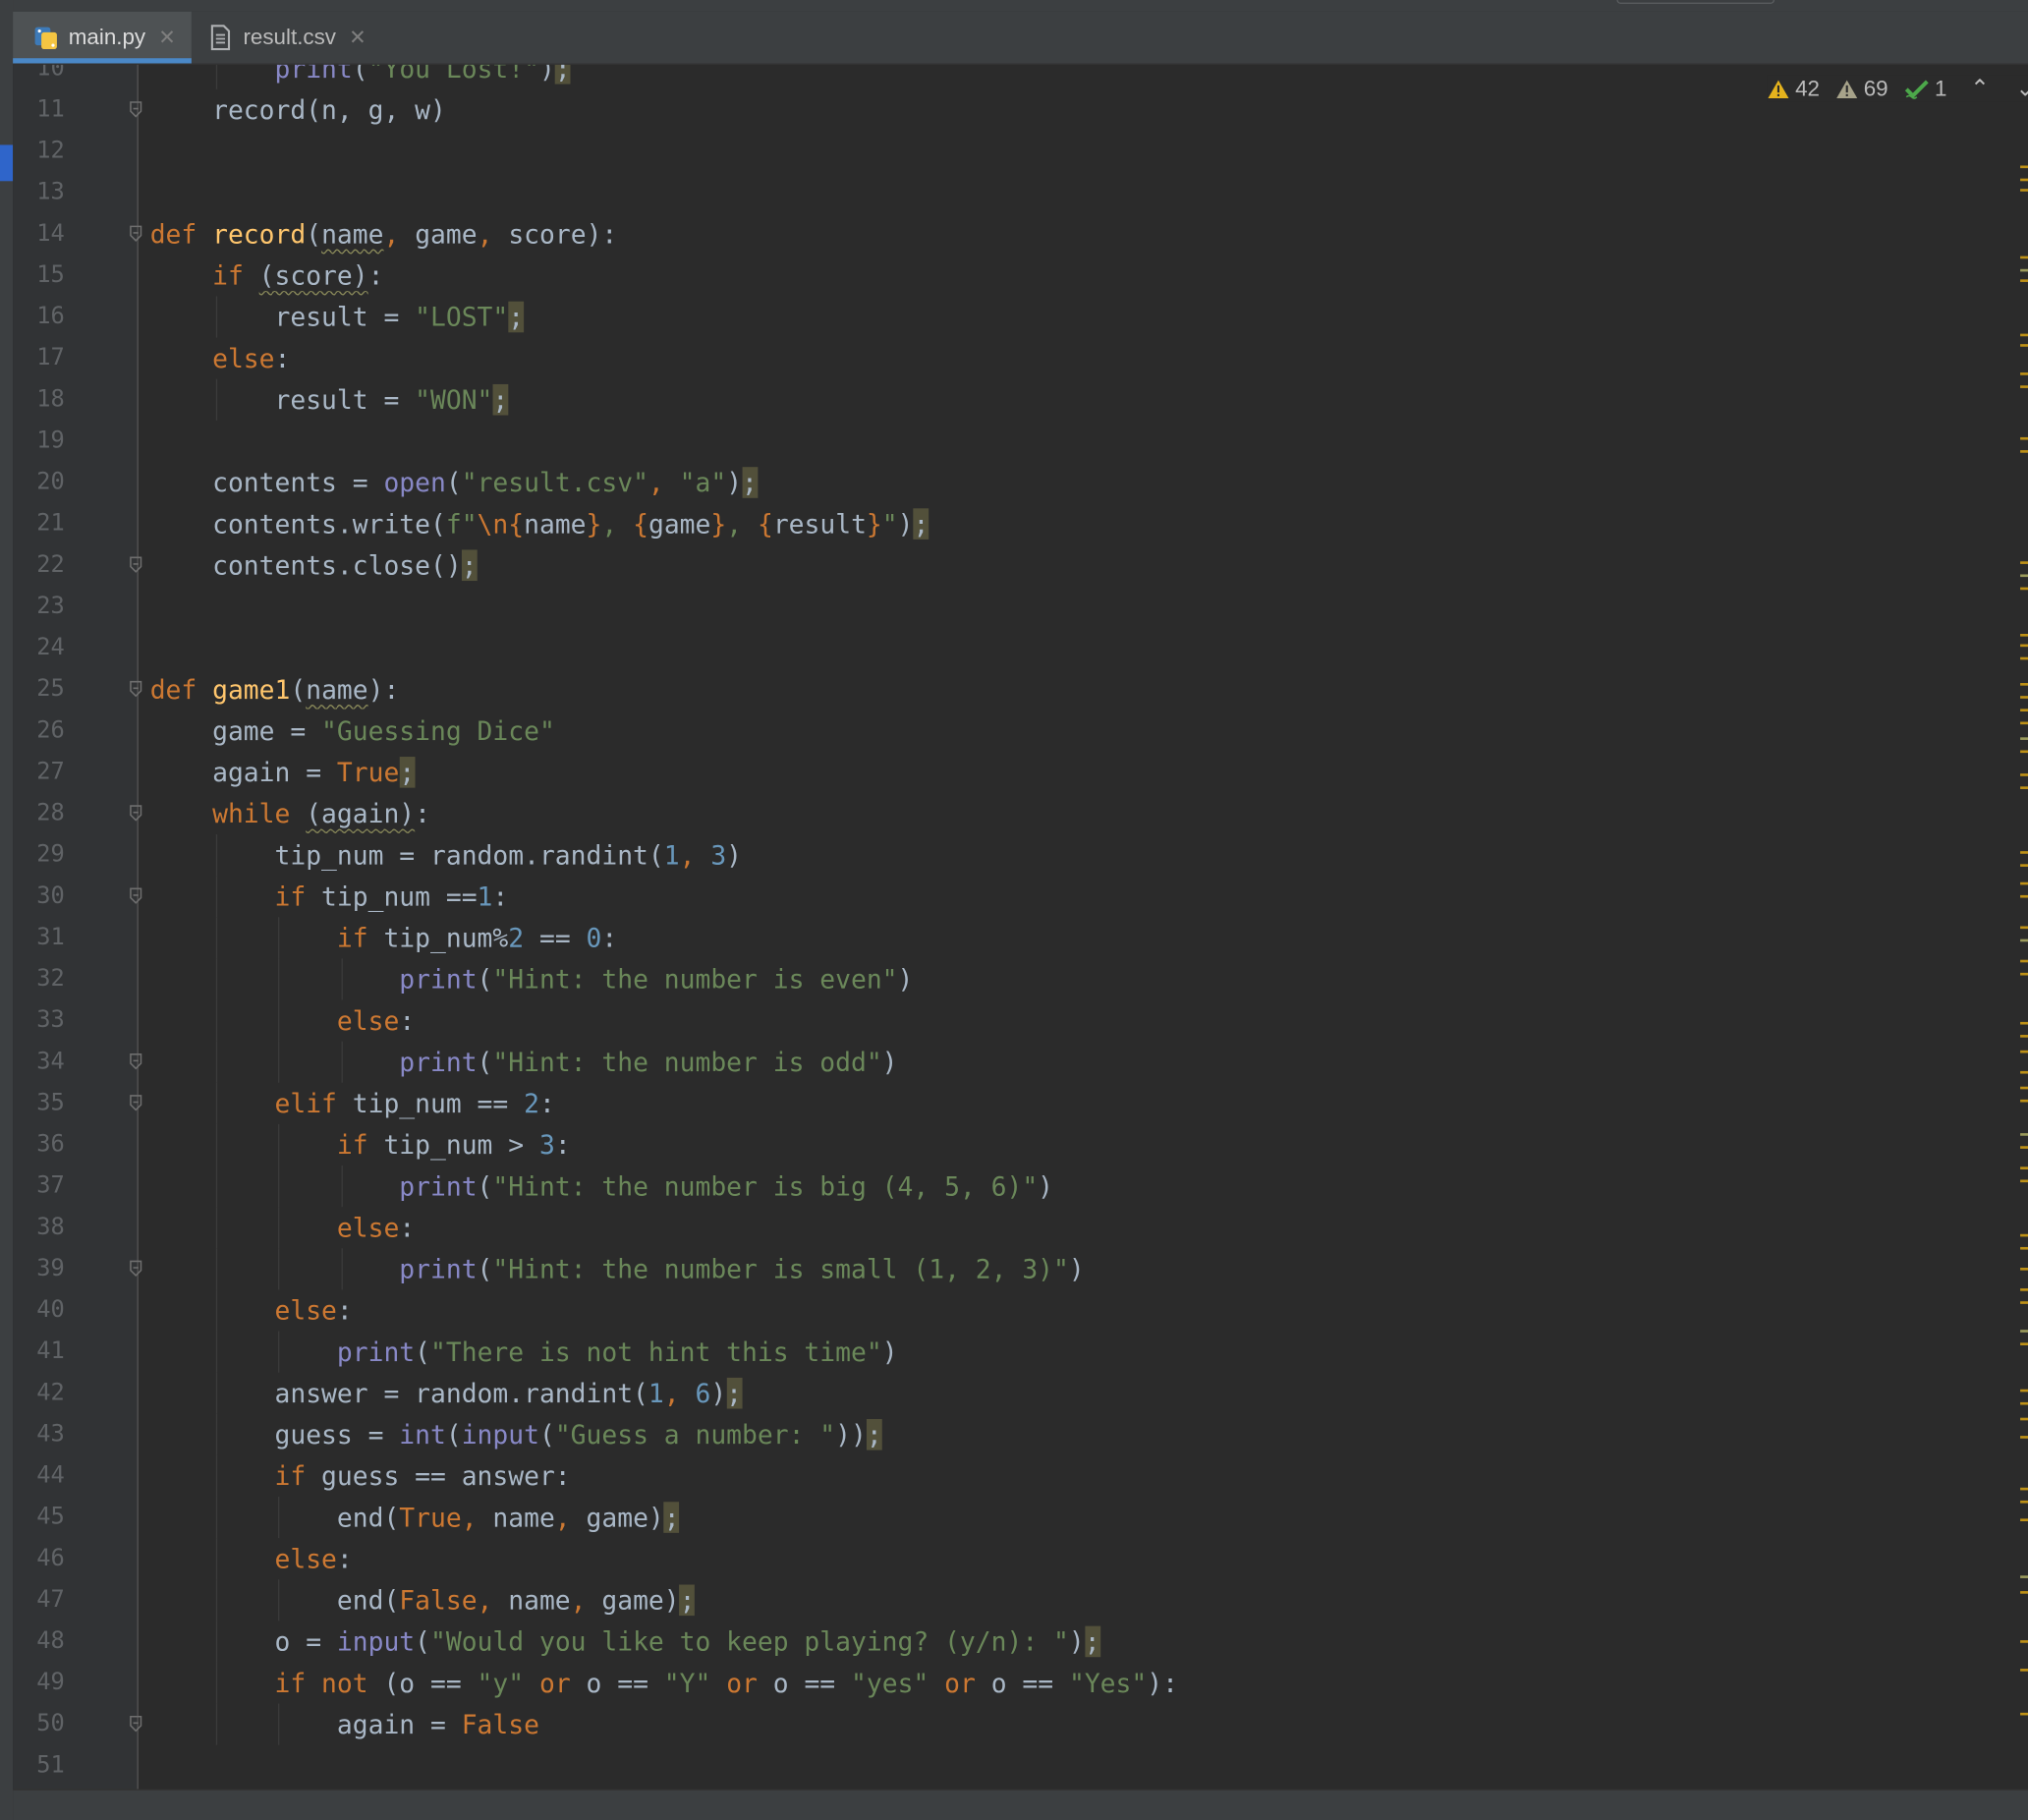  I want to click on code-line: 45 end(True, name, game);, so click(1012, 1517).